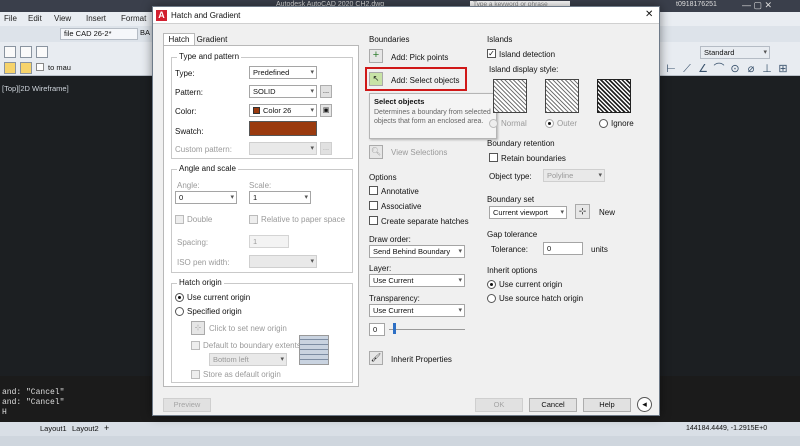  Describe the element at coordinates (133, 18) in the screenshot. I see `menu-format: Format` at that location.